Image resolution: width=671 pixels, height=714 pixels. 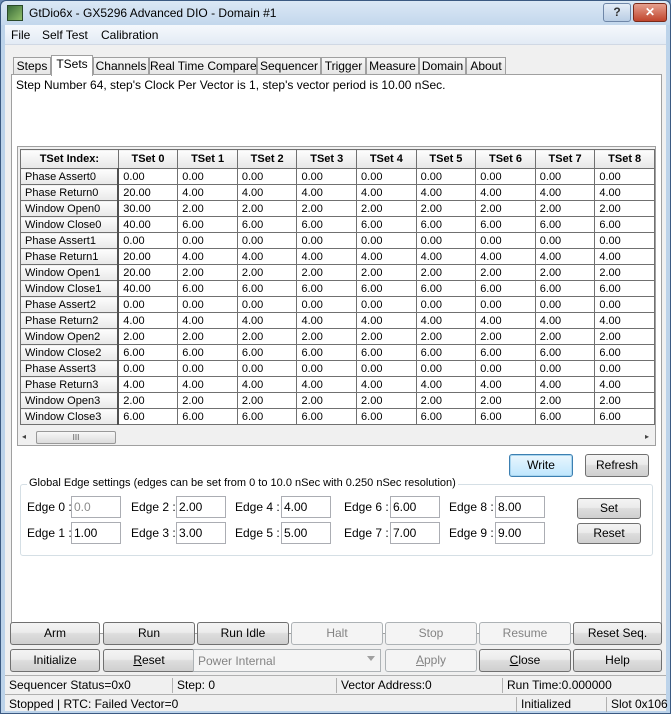 What do you see at coordinates (392, 66) in the screenshot?
I see `tab-measure: Measure` at bounding box center [392, 66].